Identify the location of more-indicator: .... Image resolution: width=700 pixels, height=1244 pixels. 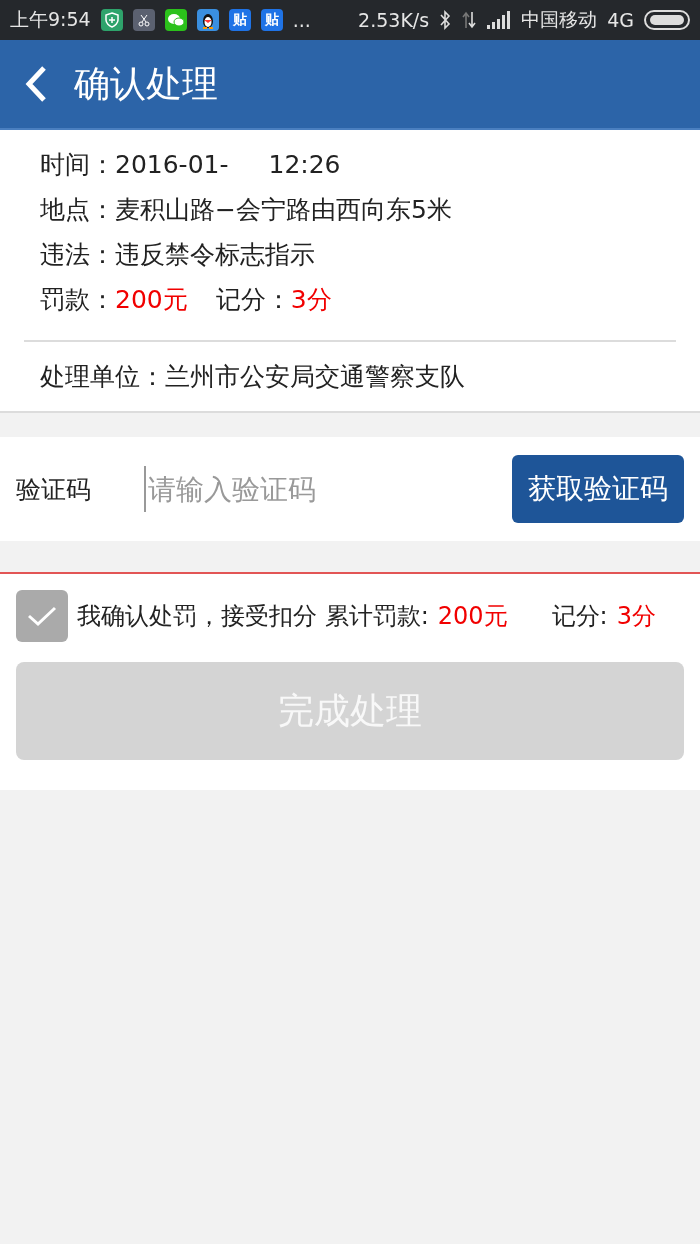
(301, 20).